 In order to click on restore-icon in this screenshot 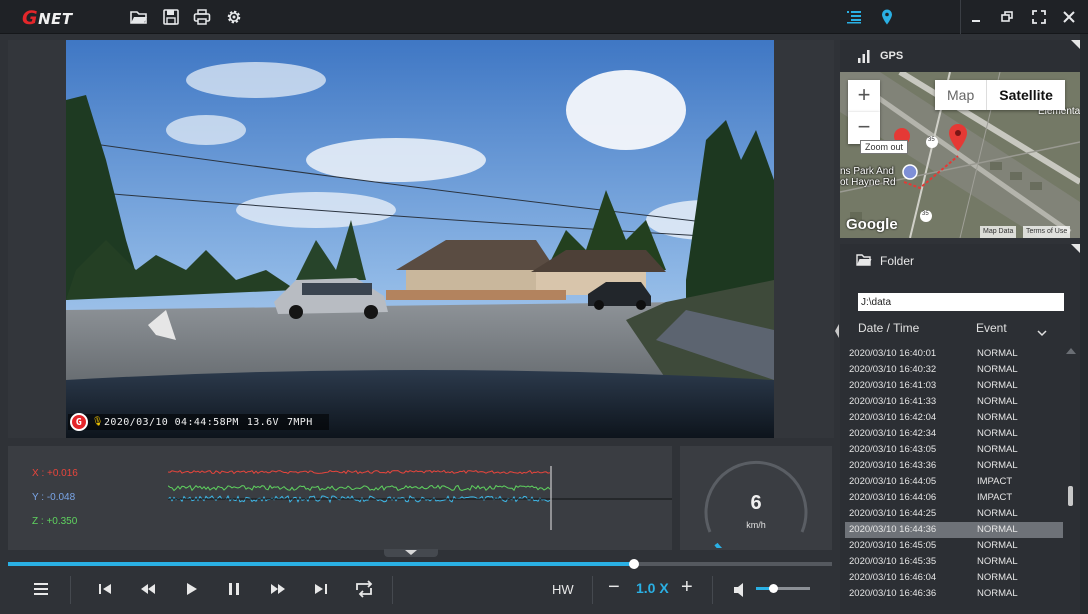, I will do `click(1007, 17)`.